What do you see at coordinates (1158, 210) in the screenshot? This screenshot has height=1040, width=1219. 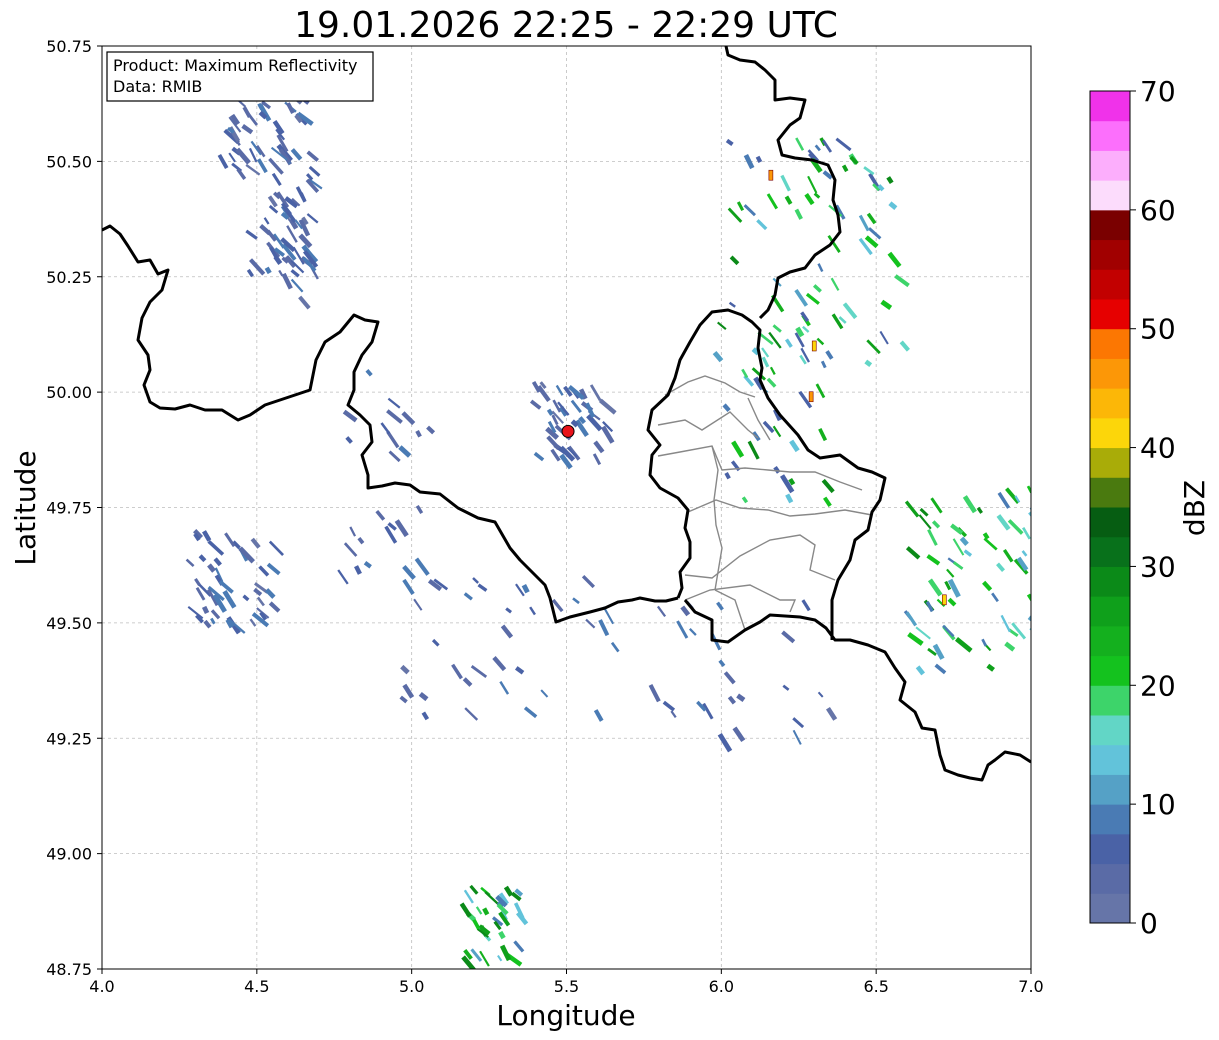 I see `colorbar-tick-label: 60` at bounding box center [1158, 210].